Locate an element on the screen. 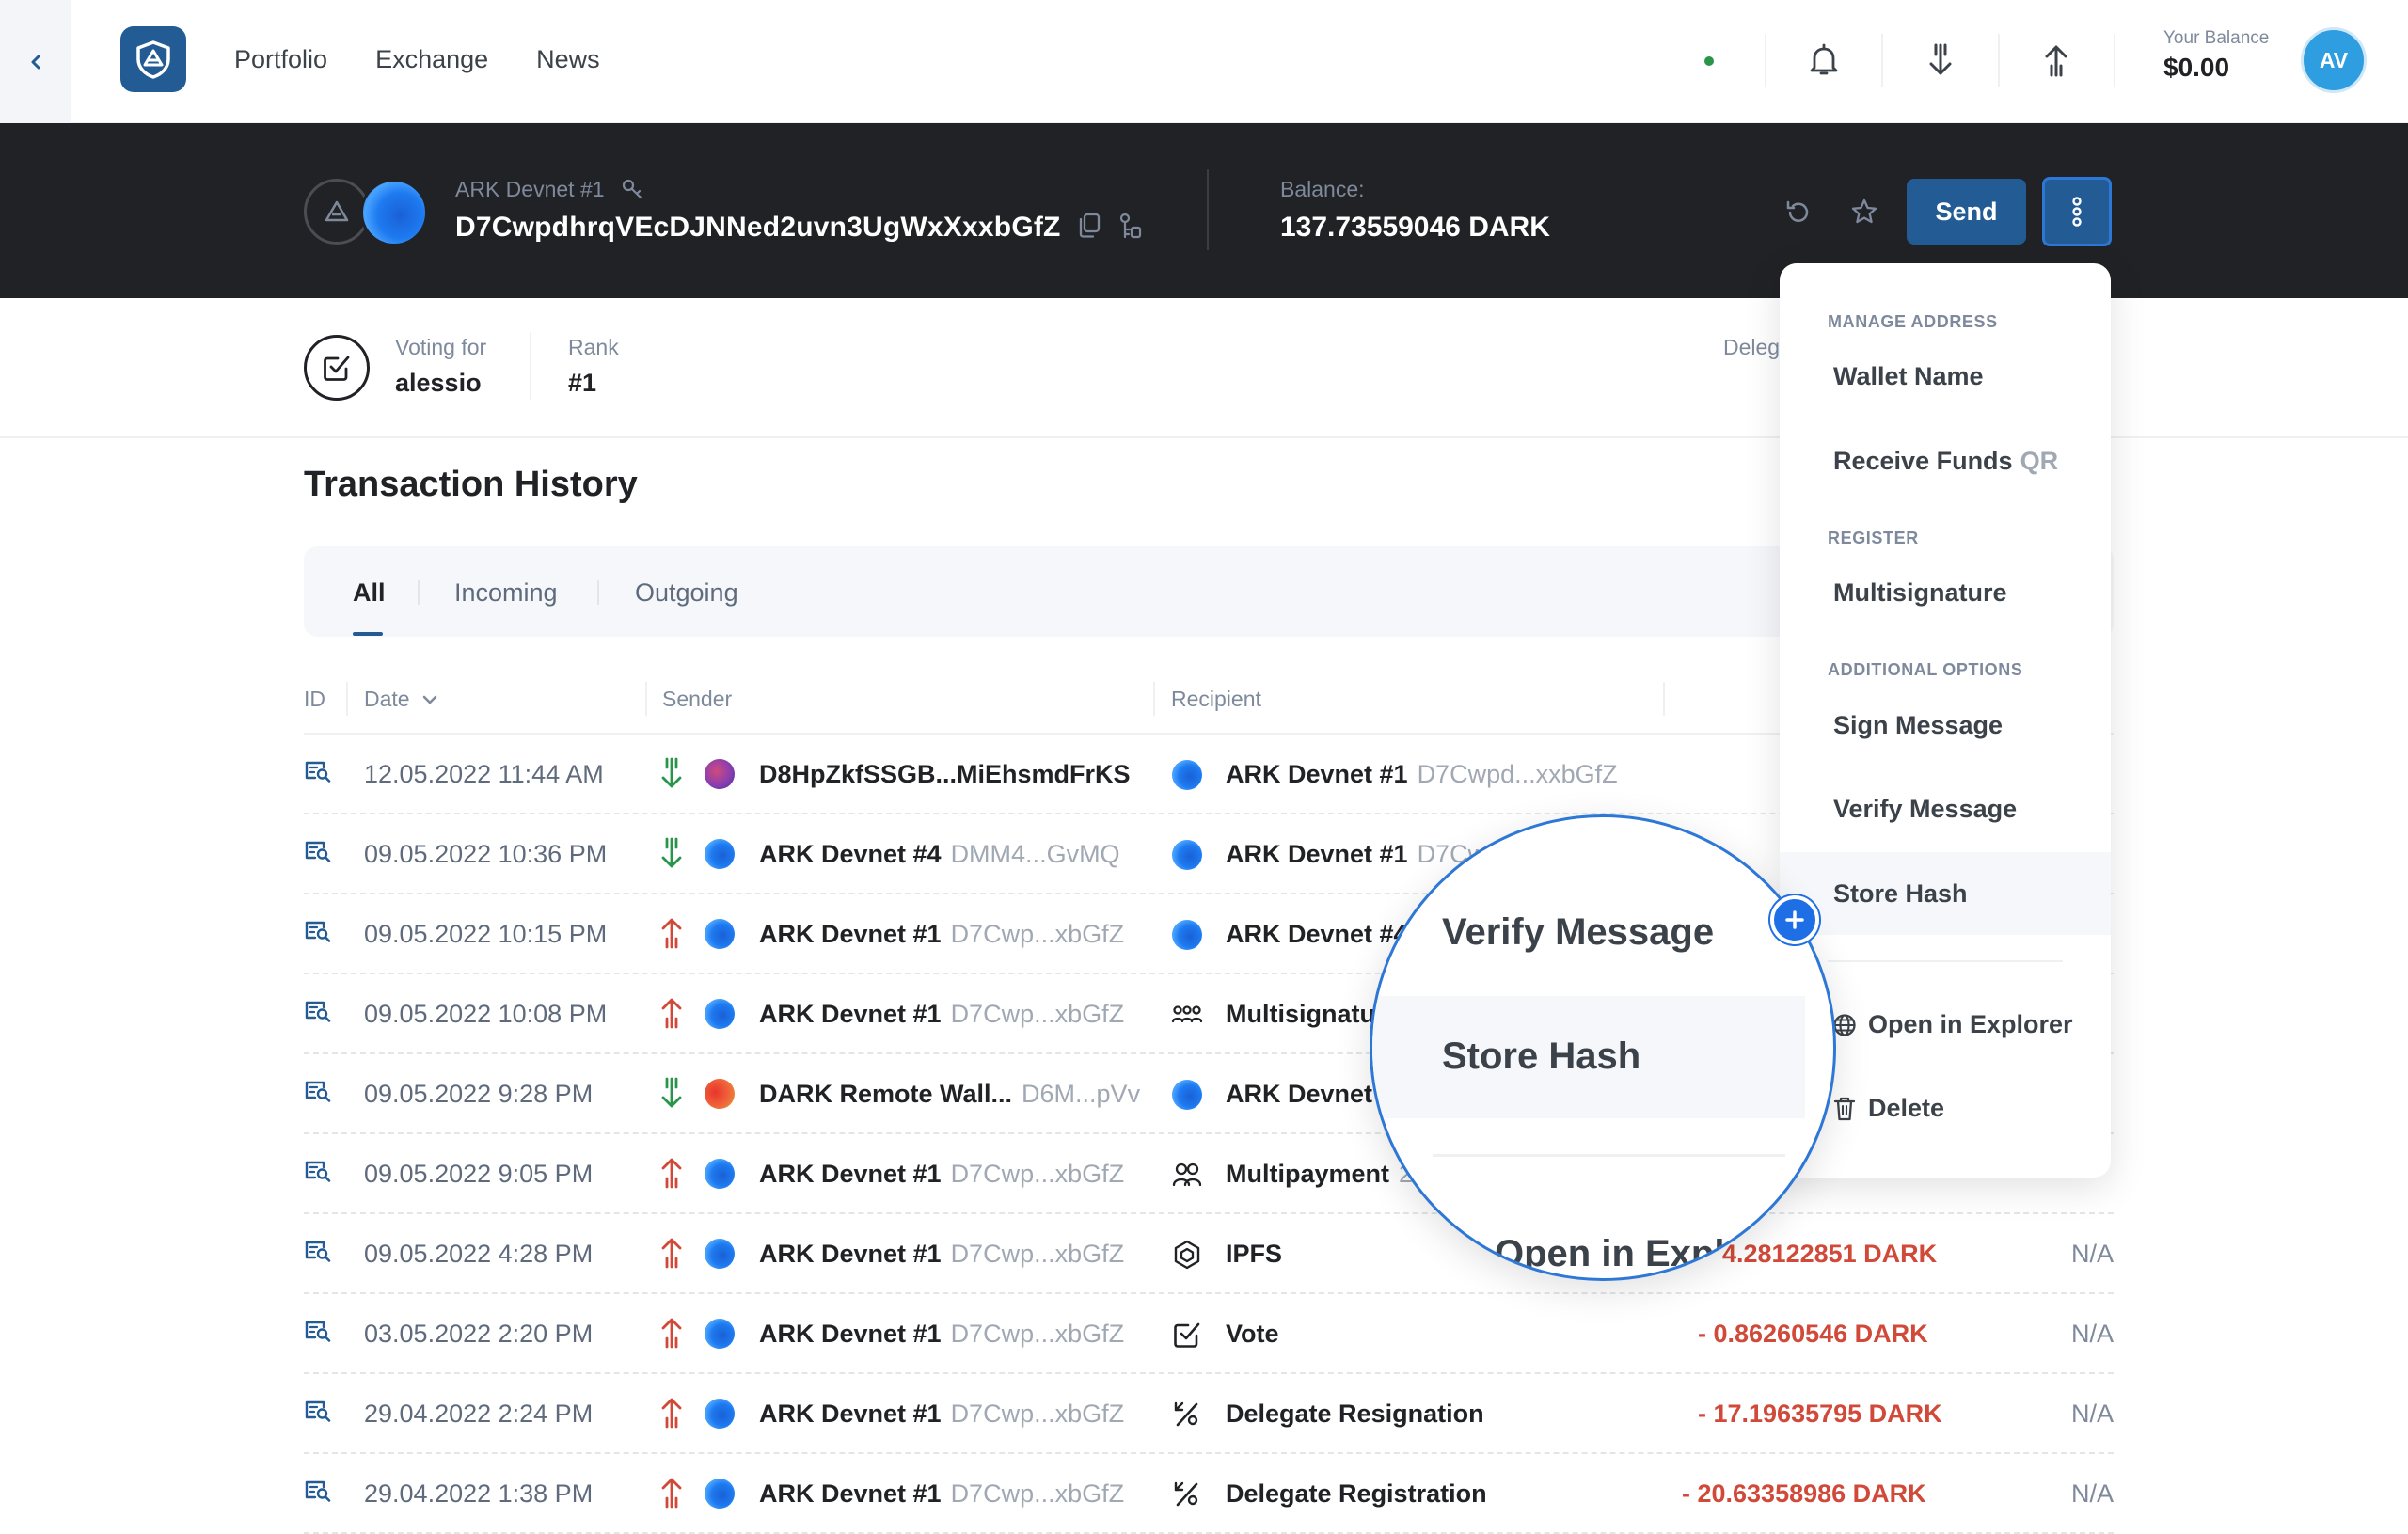 This screenshot has height=1534, width=2408. recipient-name: Delegate Resignation is located at coordinates (1355, 1414).